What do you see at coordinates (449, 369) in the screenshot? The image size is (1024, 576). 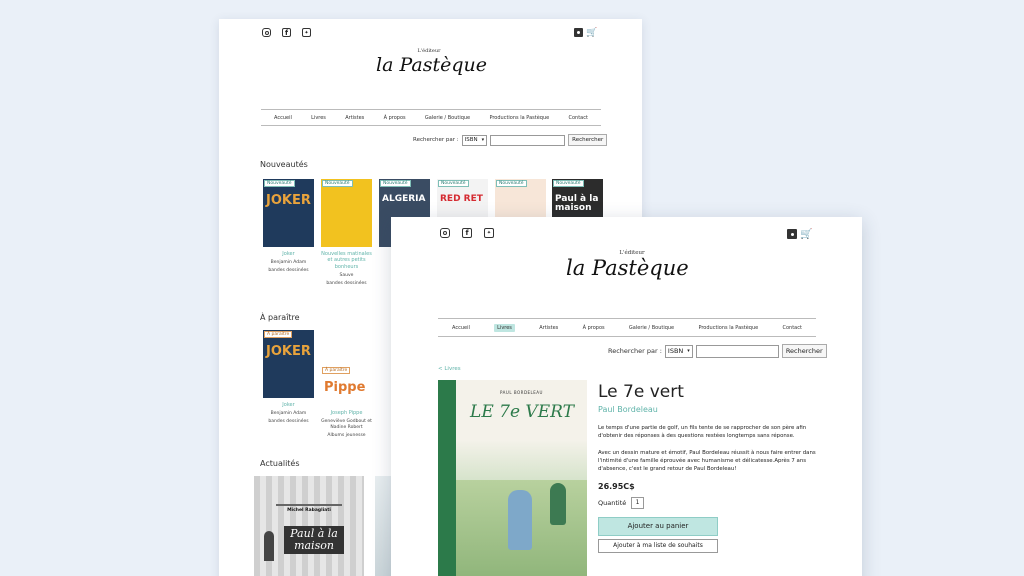 I see `back-link: < Livres` at bounding box center [449, 369].